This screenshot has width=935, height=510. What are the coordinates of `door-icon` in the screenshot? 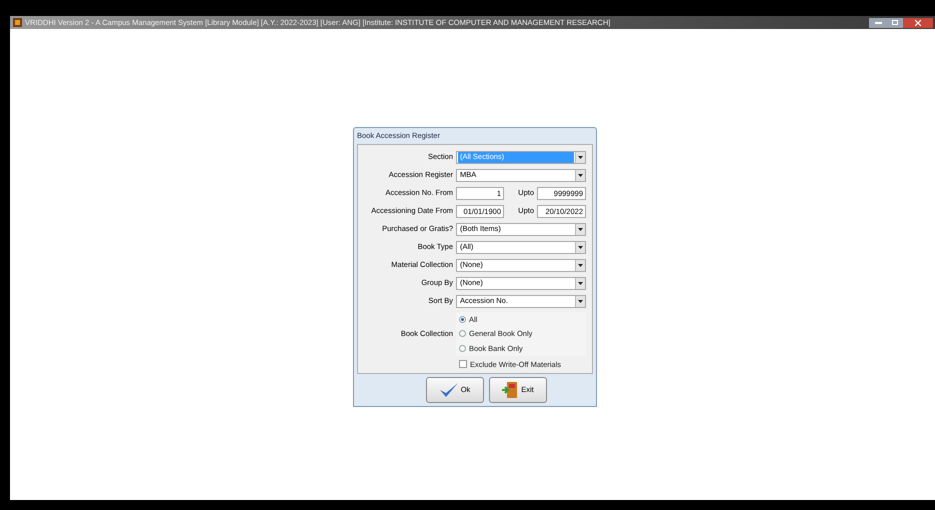 It's located at (510, 390).